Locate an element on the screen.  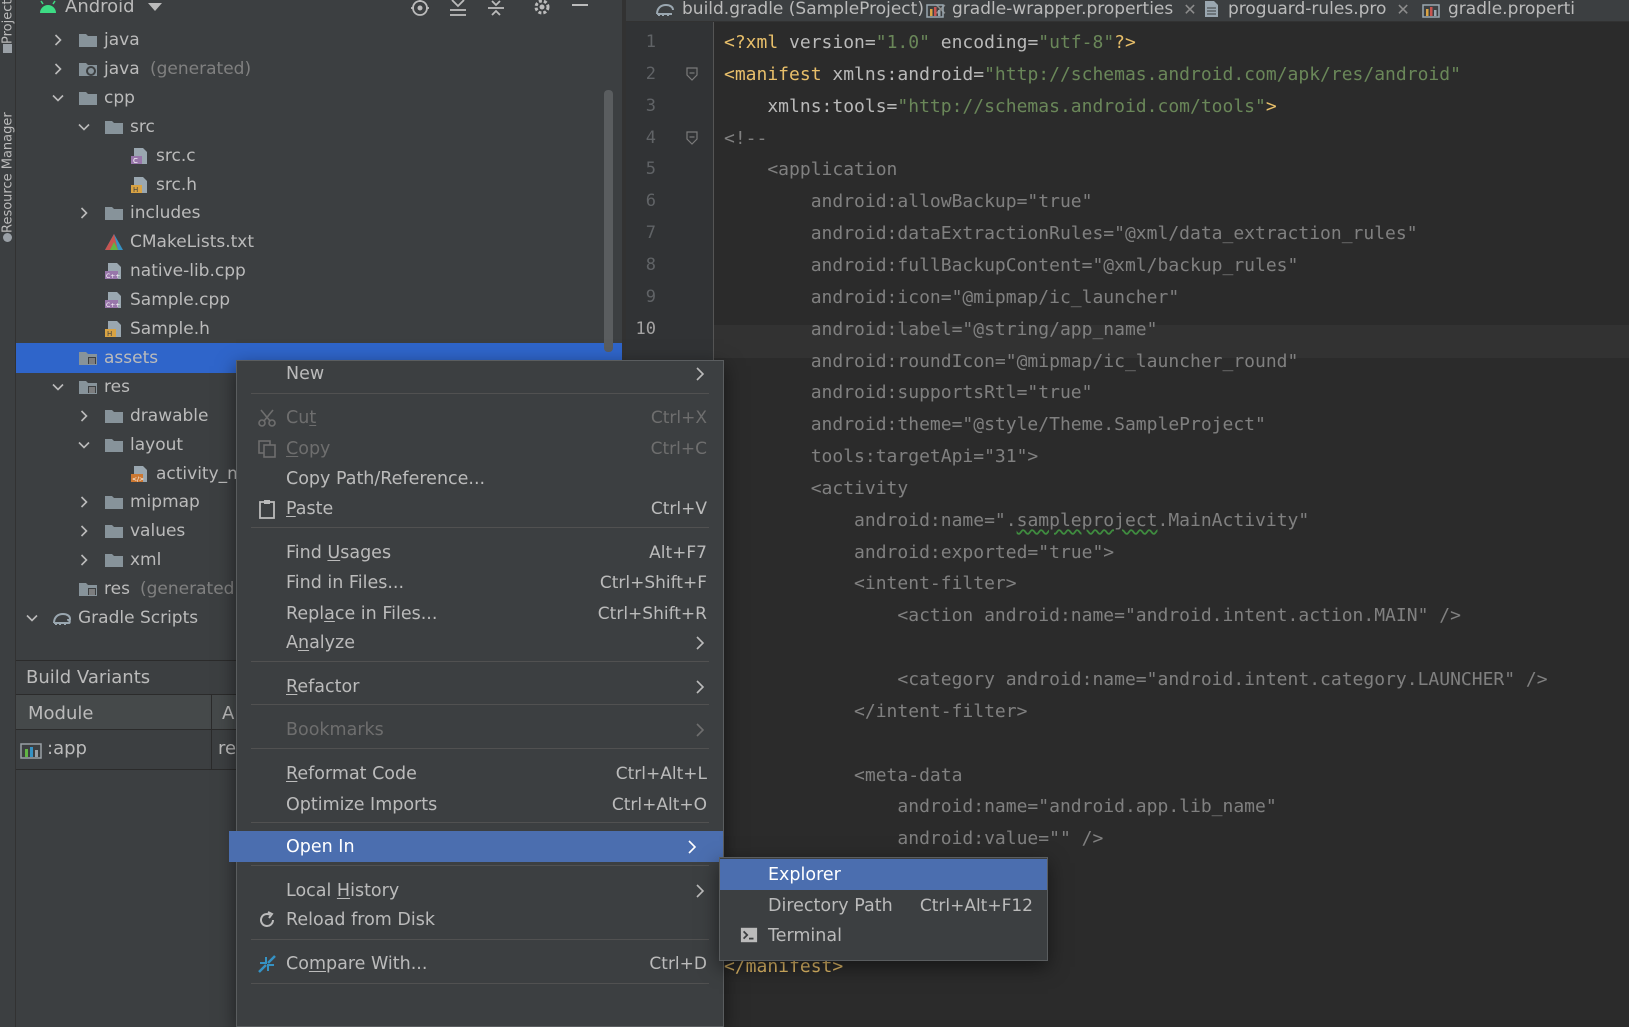
module-name: :app is located at coordinates (67, 748).